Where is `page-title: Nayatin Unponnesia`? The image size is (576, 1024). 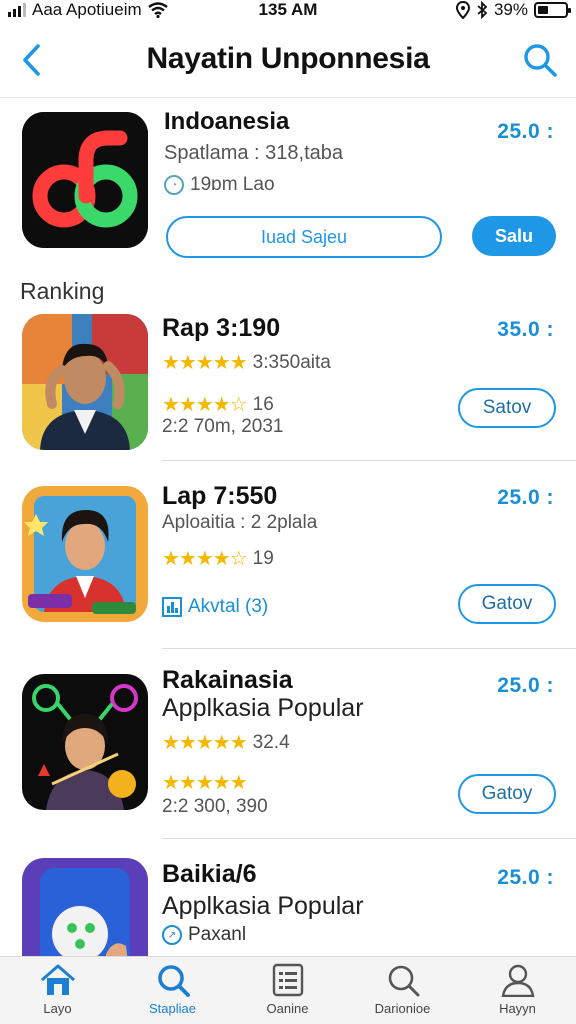
page-title: Nayatin Unponnesia is located at coordinates (288, 58).